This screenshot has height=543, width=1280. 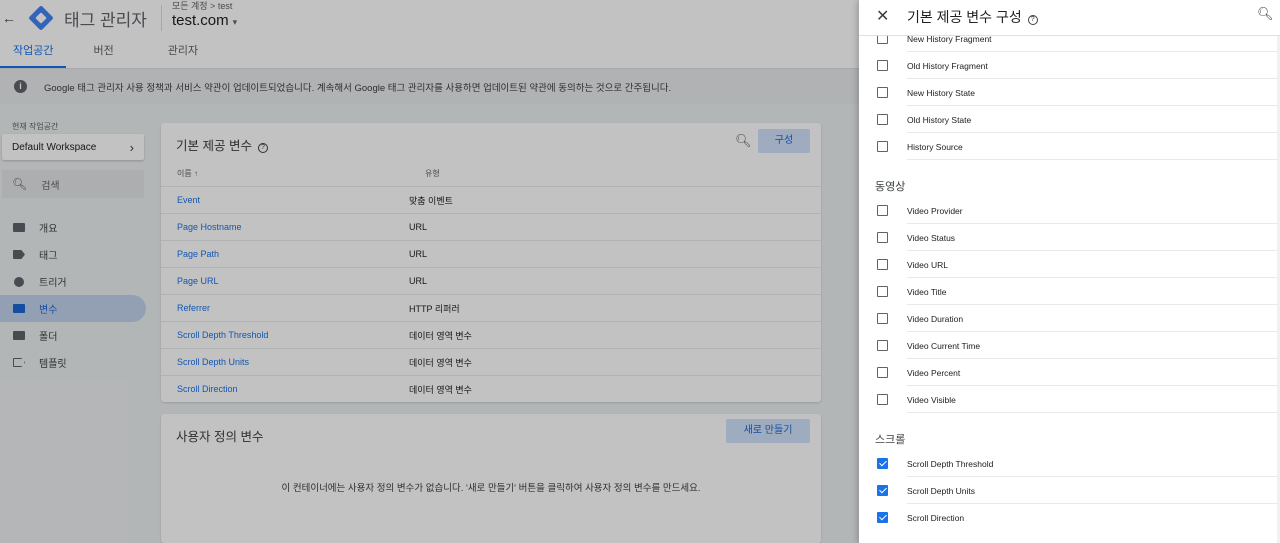 I want to click on option-label: Video Title, so click(x=927, y=291).